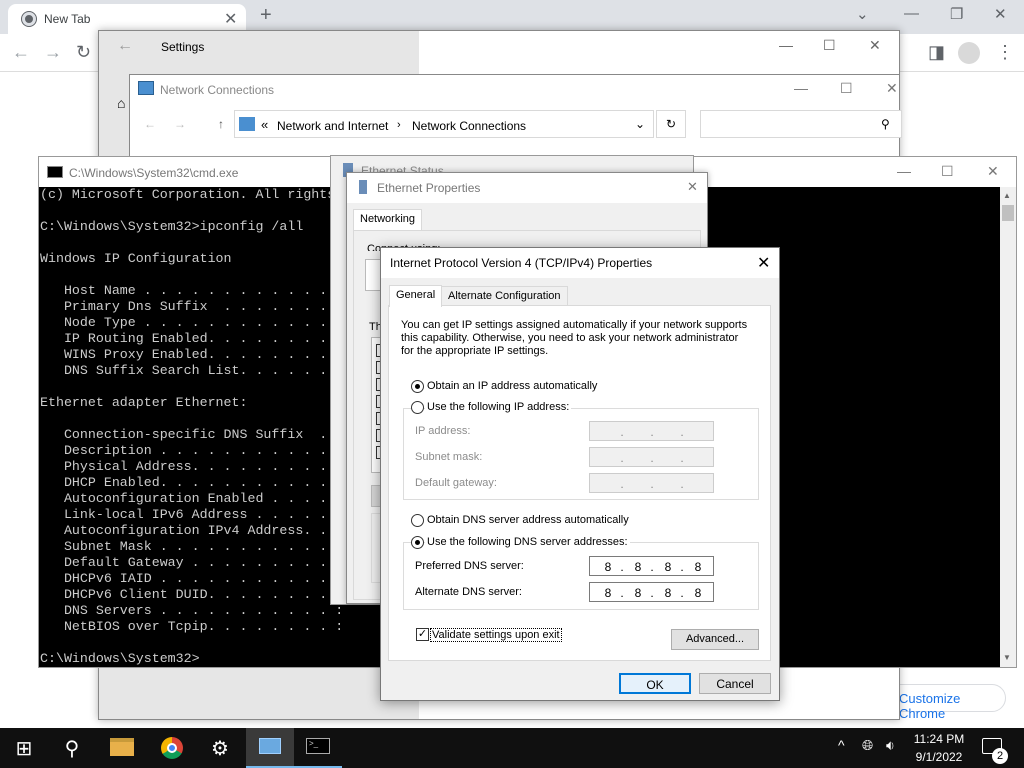  What do you see at coordinates (416, 296) in the screenshot?
I see `tab-general: General` at bounding box center [416, 296].